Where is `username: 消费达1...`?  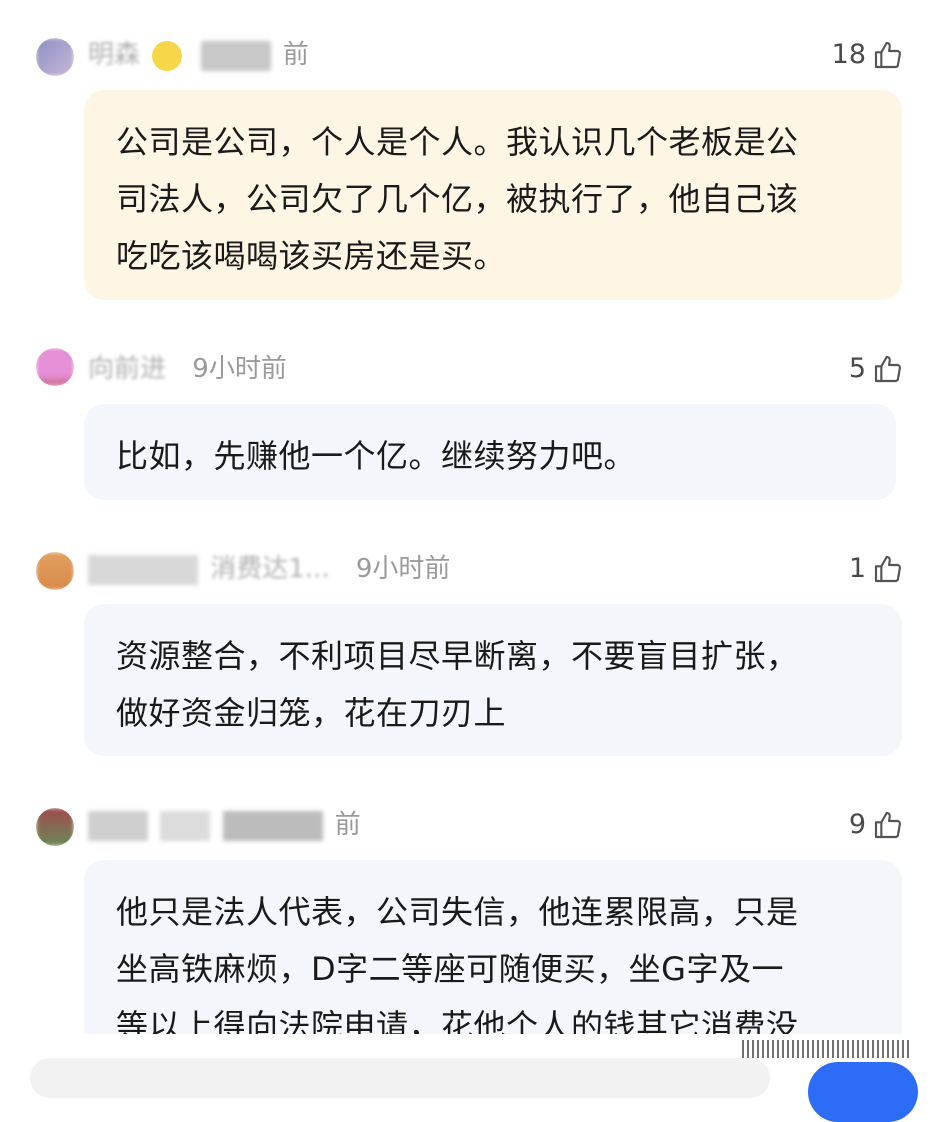
username: 消费达1... is located at coordinates (269, 569).